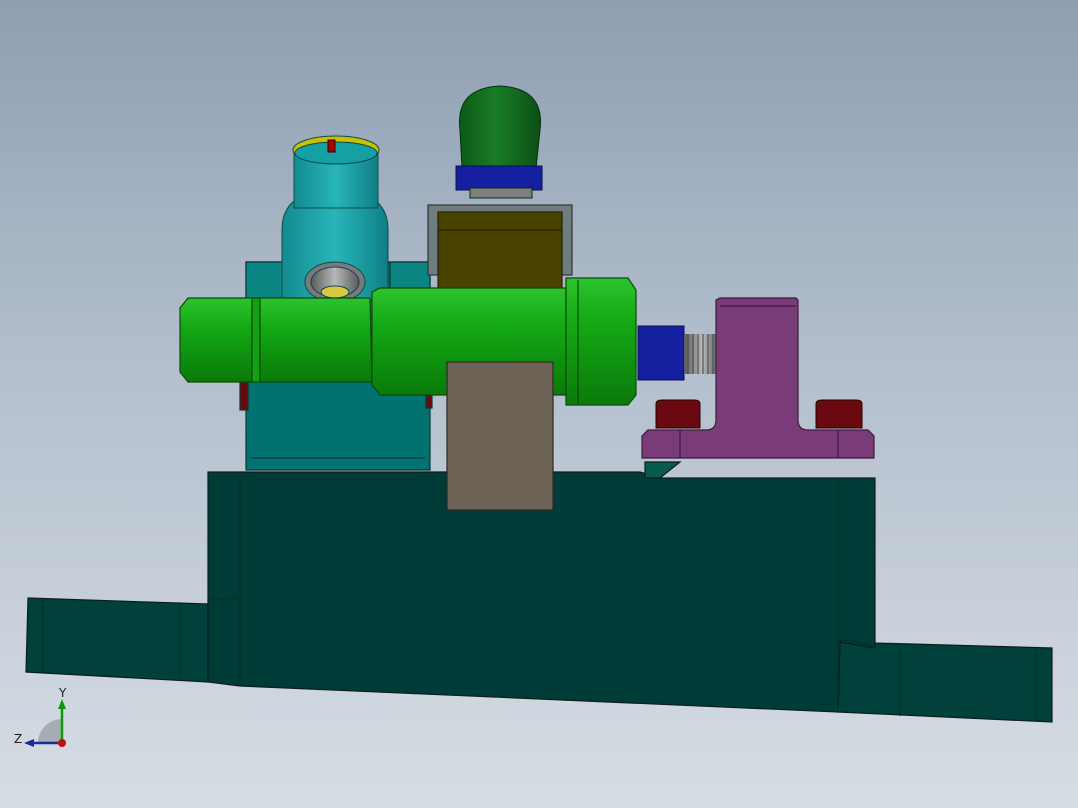 The width and height of the screenshot is (1078, 808). What do you see at coordinates (18, 739) in the screenshot?
I see `z-axis-label: Z` at bounding box center [18, 739].